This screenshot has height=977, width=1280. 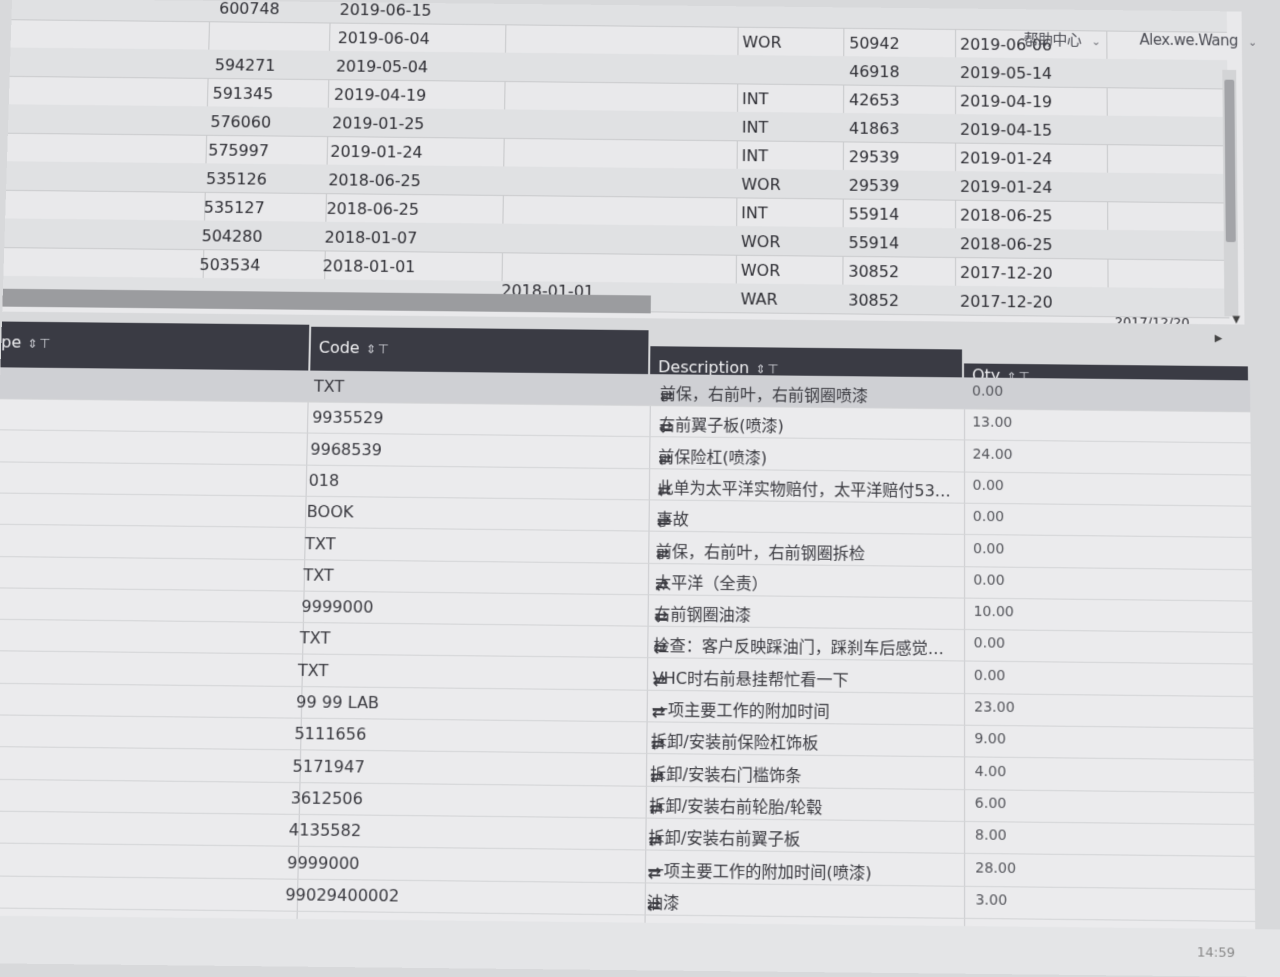 I want to click on row-date: 2018-01-07, so click(x=371, y=237).